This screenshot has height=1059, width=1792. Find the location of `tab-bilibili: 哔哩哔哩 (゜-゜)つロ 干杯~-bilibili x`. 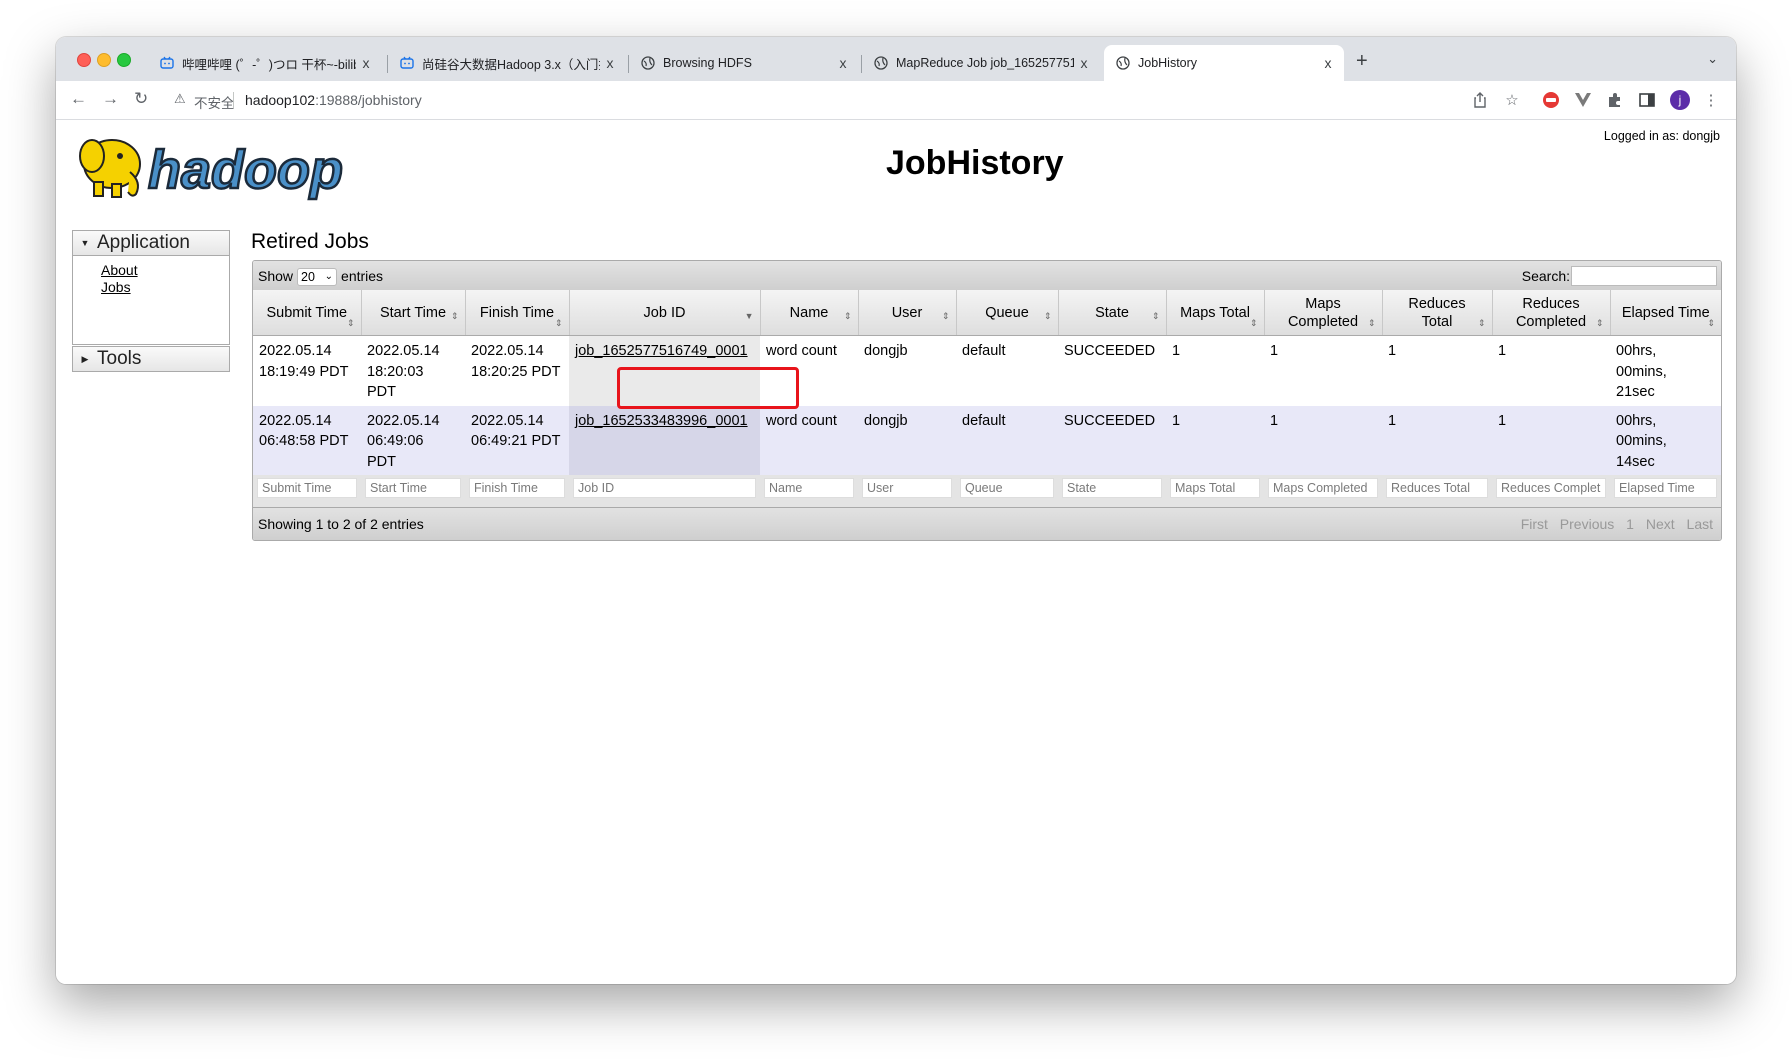

tab-bilibili: 哔哩哔哩 (゜-゜)つロ 干杯~-bilibili x is located at coordinates (265, 63).